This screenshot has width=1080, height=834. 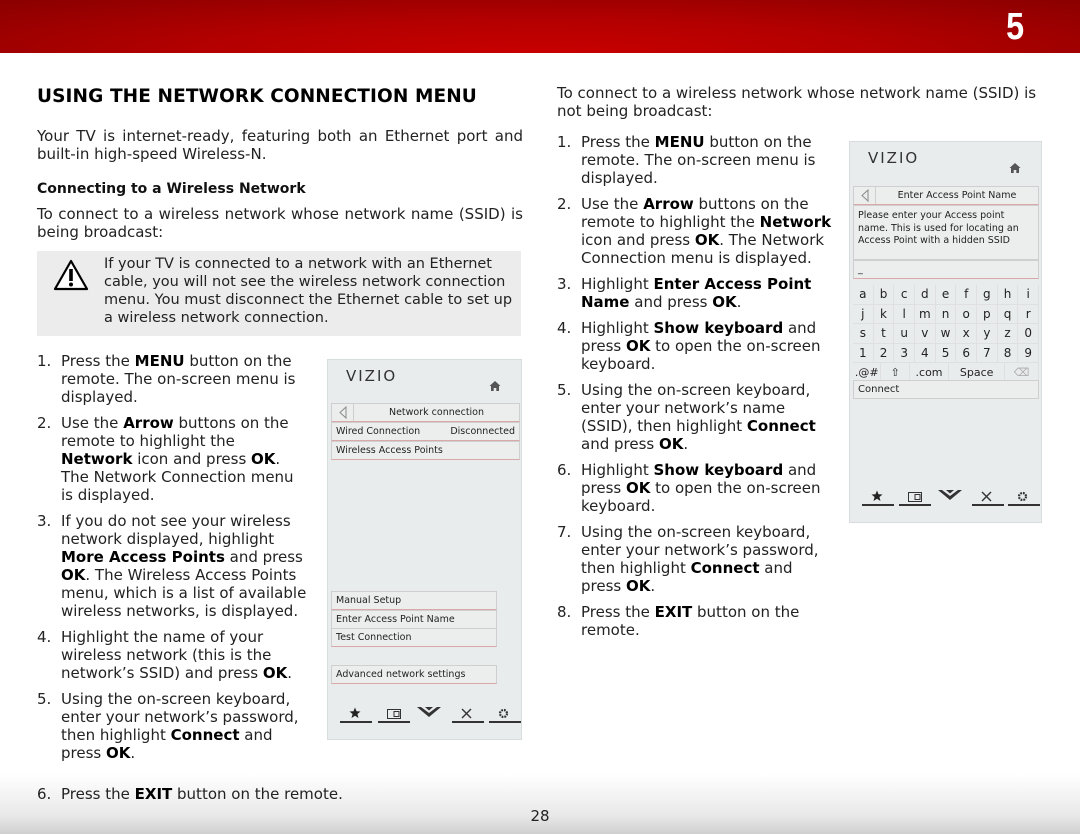 What do you see at coordinates (905, 295) in the screenshot?
I see `keyboard-key: c` at bounding box center [905, 295].